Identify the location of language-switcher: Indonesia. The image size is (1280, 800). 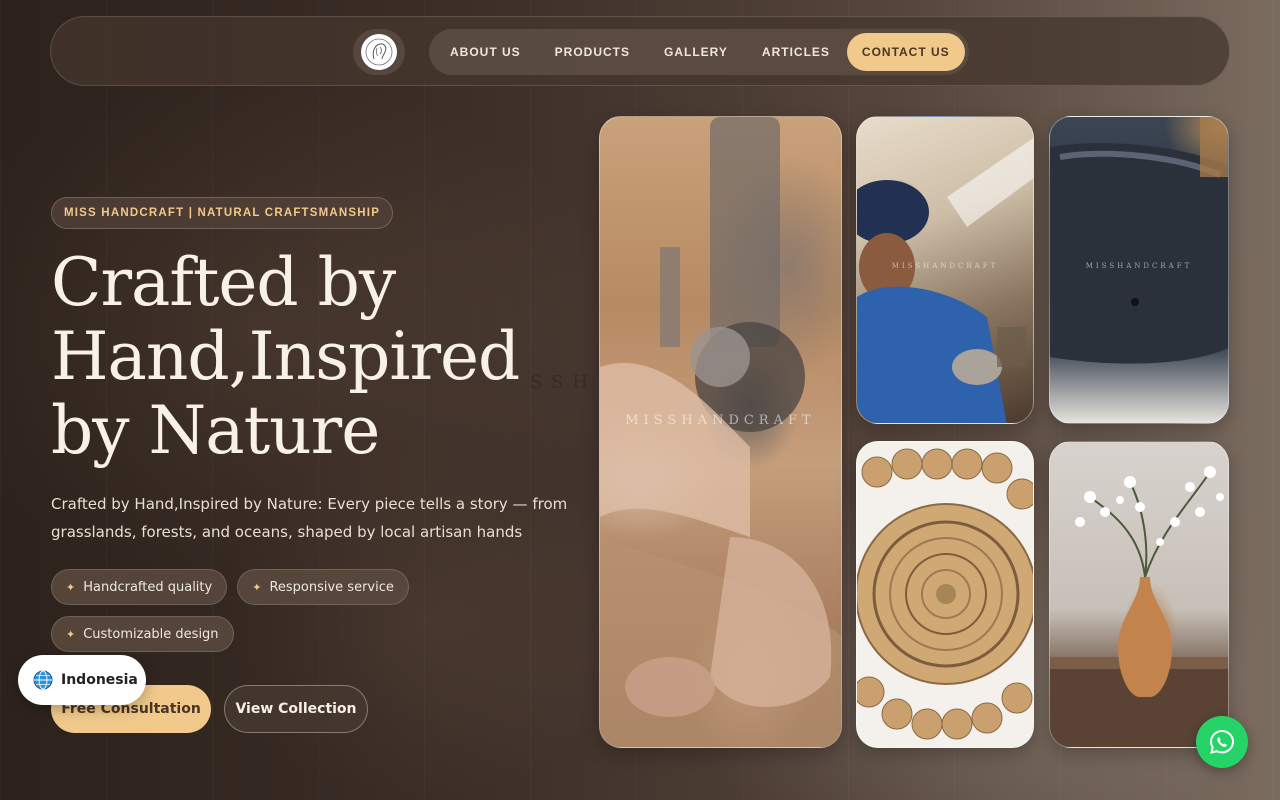
(82, 680).